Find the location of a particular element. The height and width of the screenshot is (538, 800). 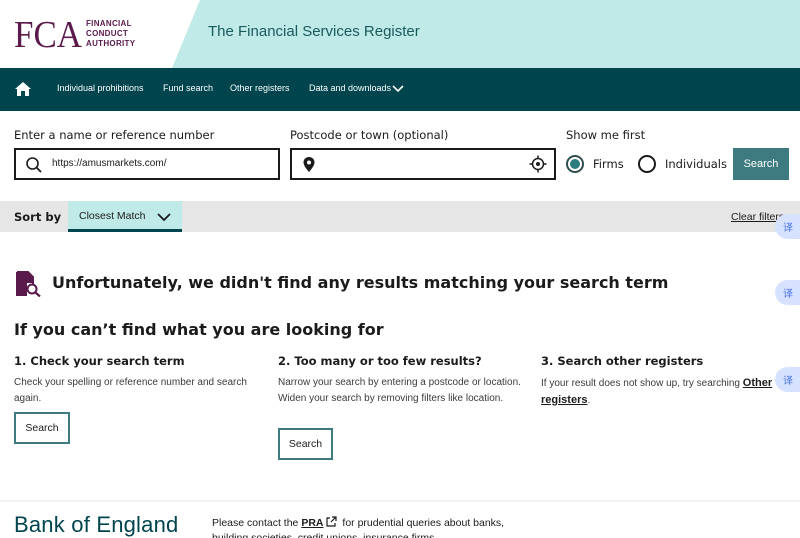

home-icon is located at coordinates (23, 89).